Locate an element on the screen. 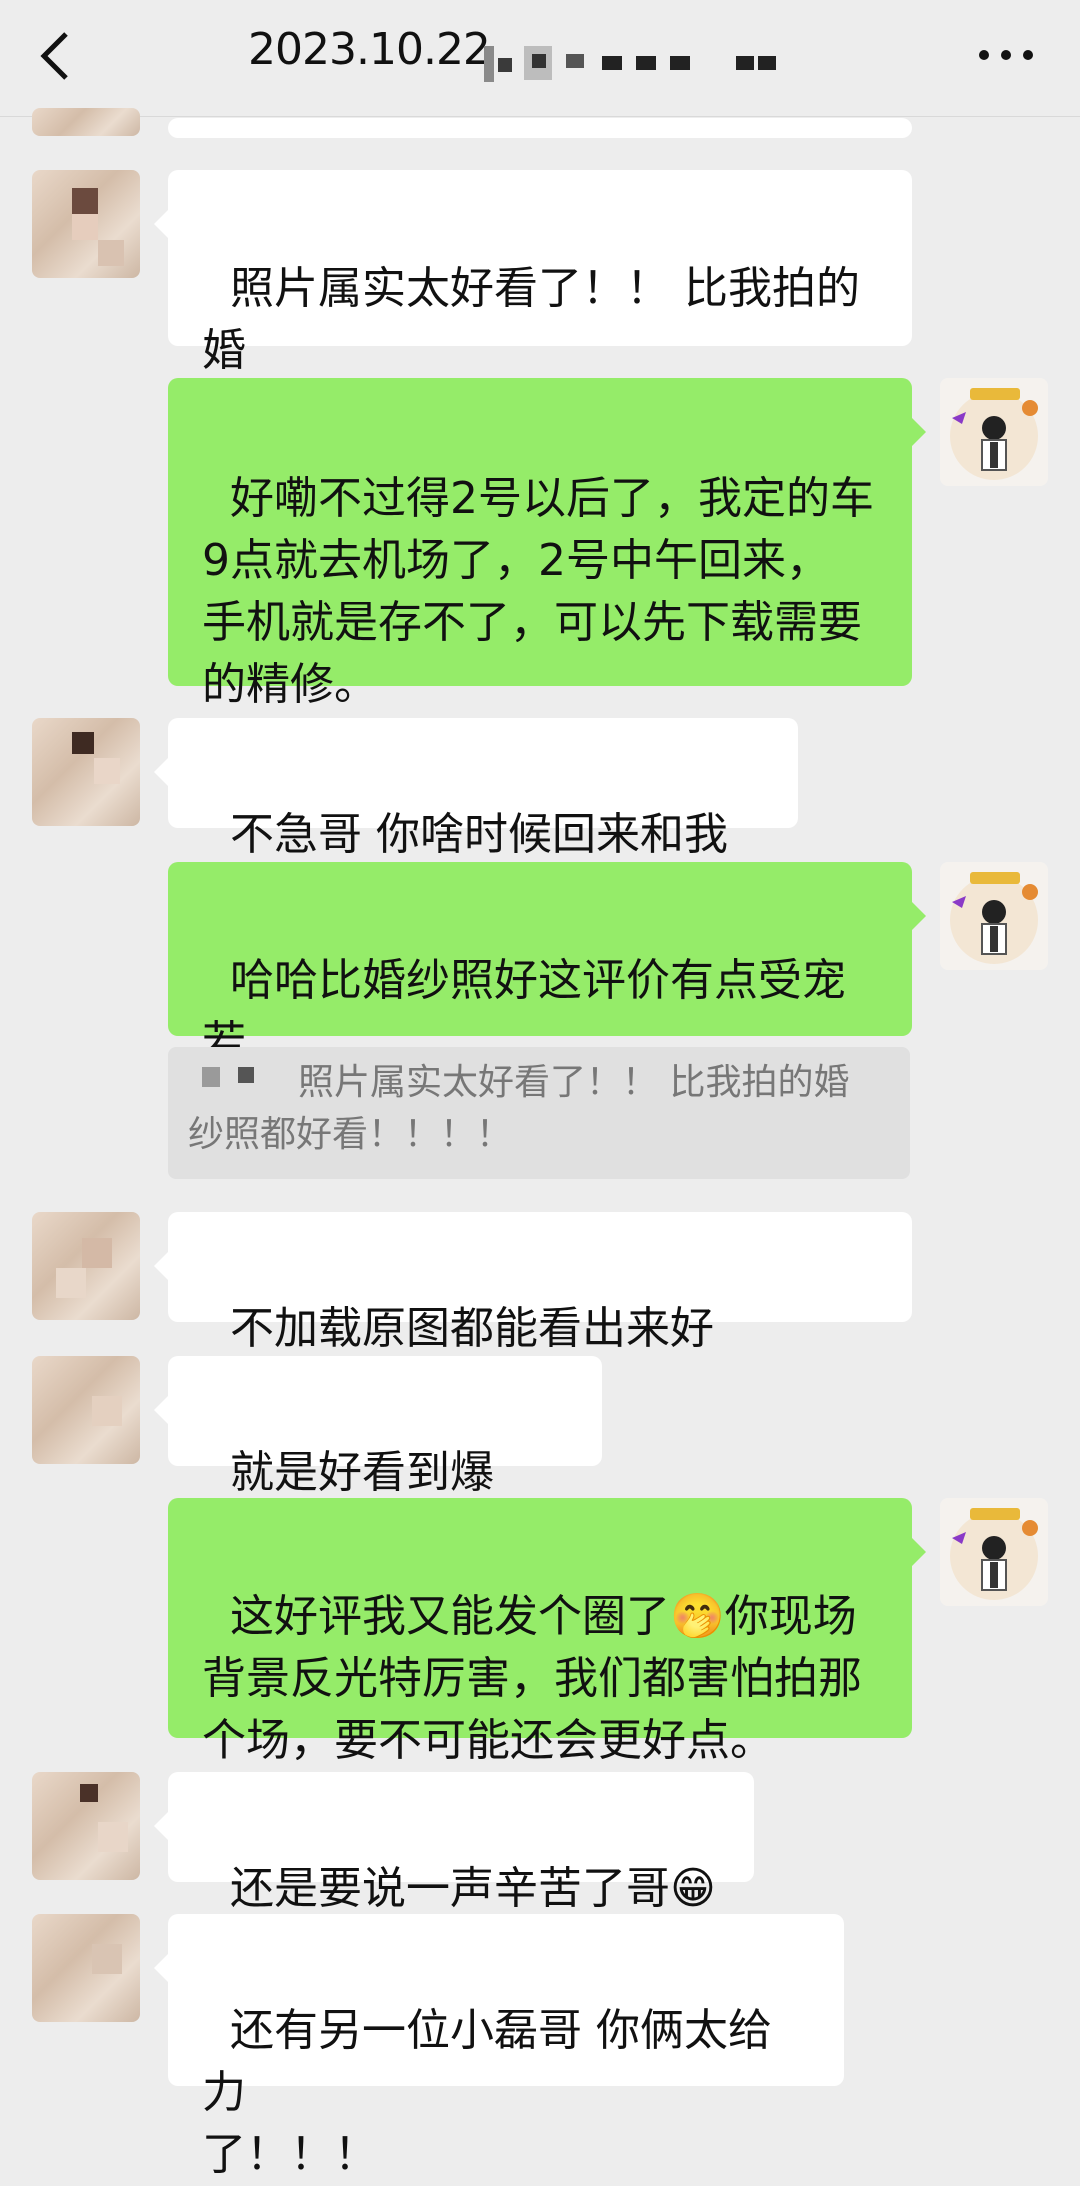 This screenshot has width=1080, height=2186. quoted-text: 照片属实太好看了！！ 比我拍的婚 纱照都好看！！！！ is located at coordinates (519, 1108).